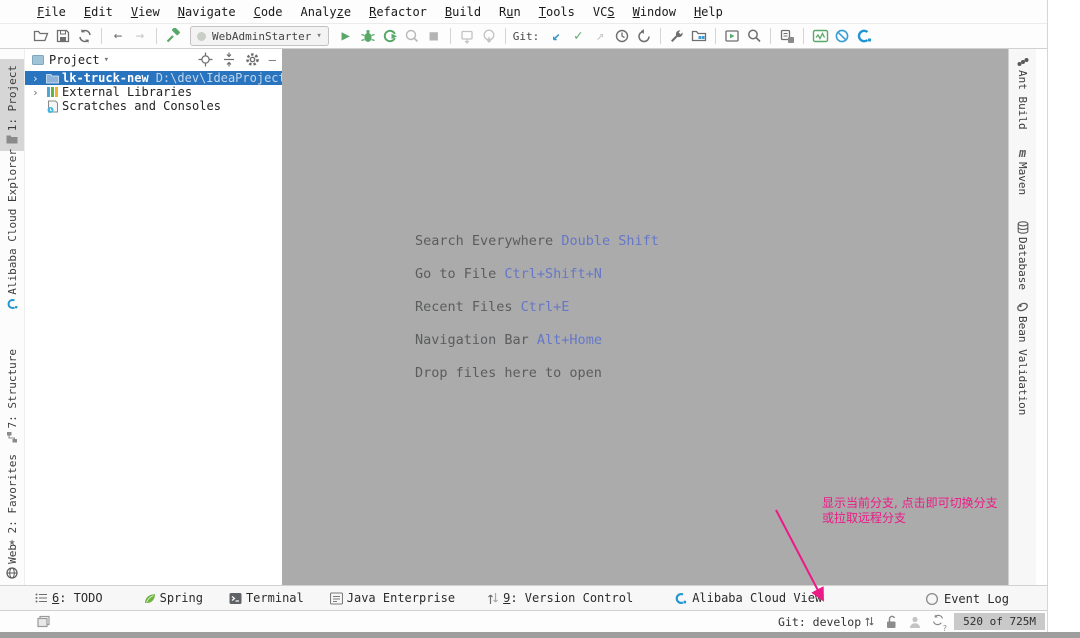  Describe the element at coordinates (41, 36) in the screenshot. I see `open-icon` at that location.